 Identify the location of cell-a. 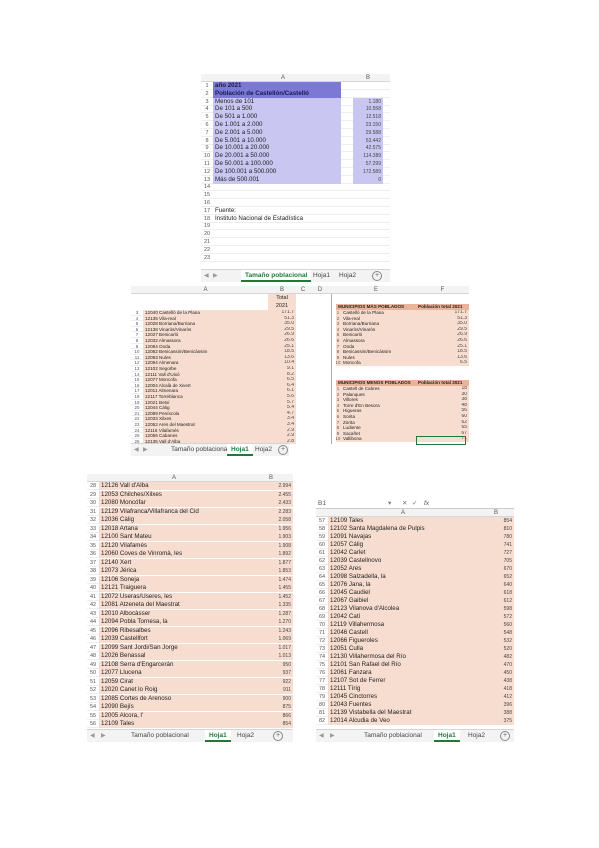
(277, 195).